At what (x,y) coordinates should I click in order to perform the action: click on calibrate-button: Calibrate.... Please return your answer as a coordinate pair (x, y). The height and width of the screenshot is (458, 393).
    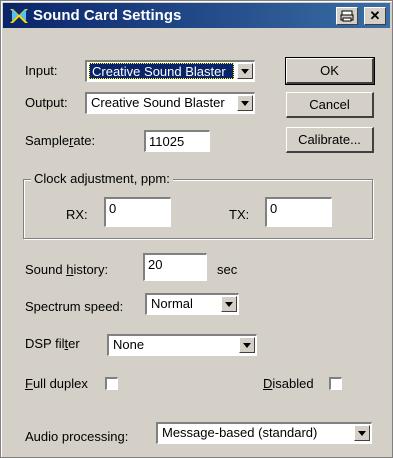
    Looking at the image, I should click on (330, 140).